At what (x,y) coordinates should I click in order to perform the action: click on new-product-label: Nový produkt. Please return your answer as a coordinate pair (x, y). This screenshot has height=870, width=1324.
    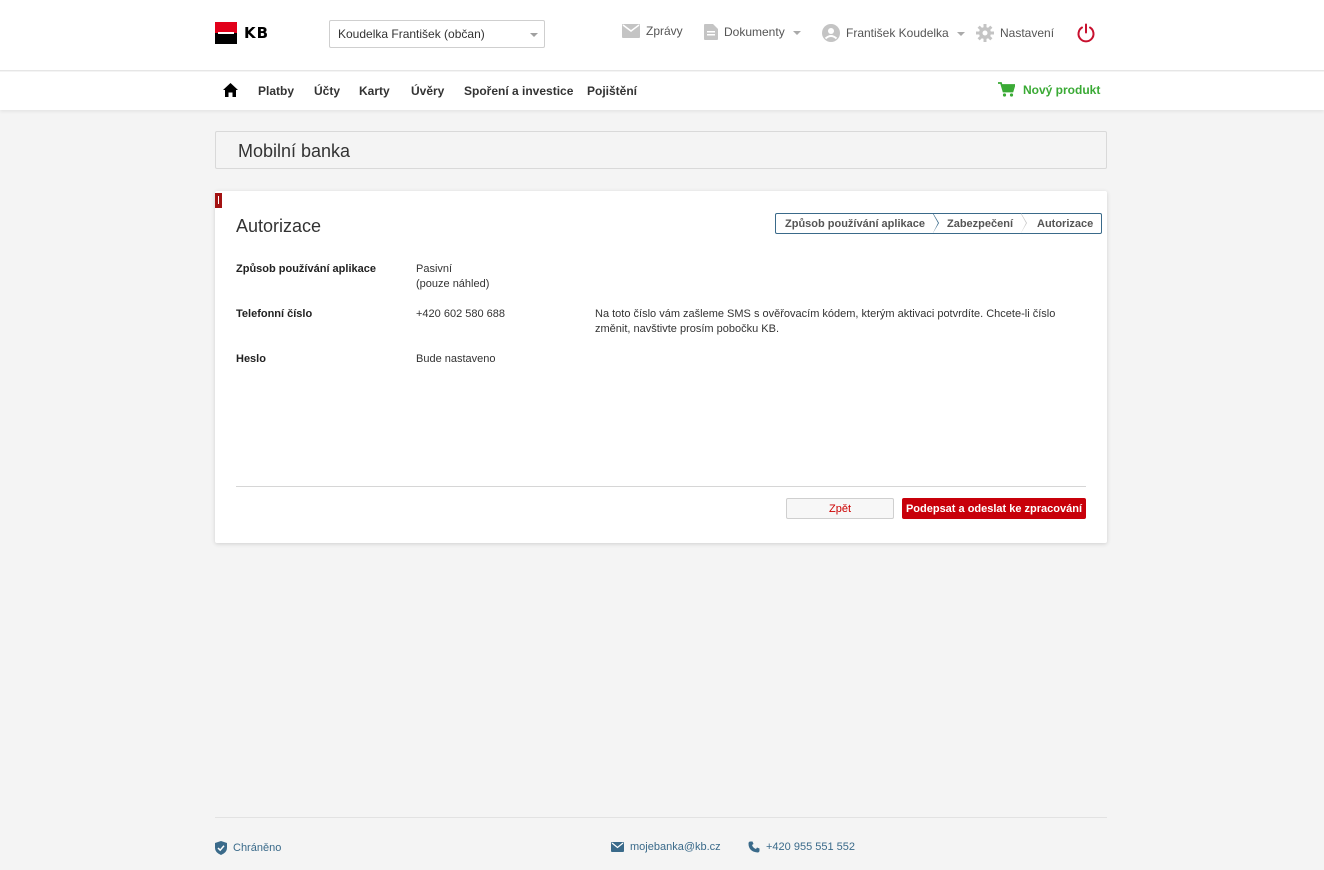
    Looking at the image, I should click on (1062, 89).